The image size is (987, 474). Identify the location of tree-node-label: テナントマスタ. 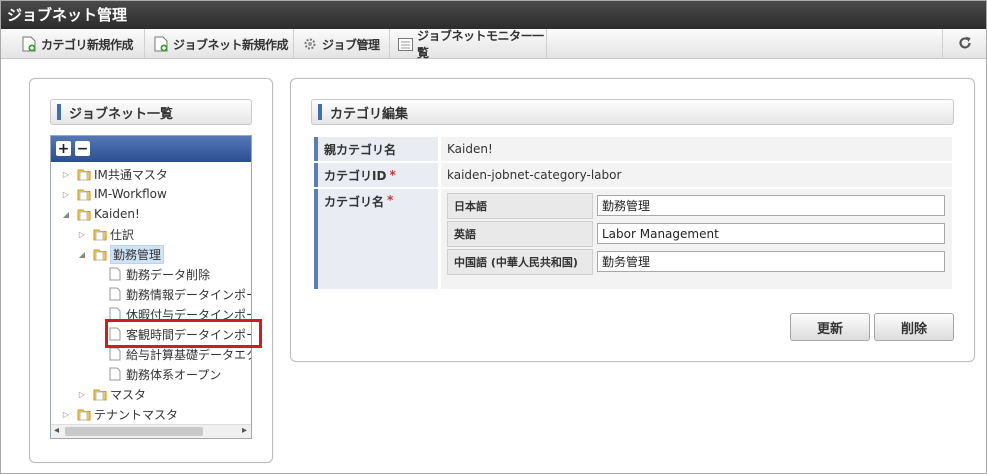
(136, 414).